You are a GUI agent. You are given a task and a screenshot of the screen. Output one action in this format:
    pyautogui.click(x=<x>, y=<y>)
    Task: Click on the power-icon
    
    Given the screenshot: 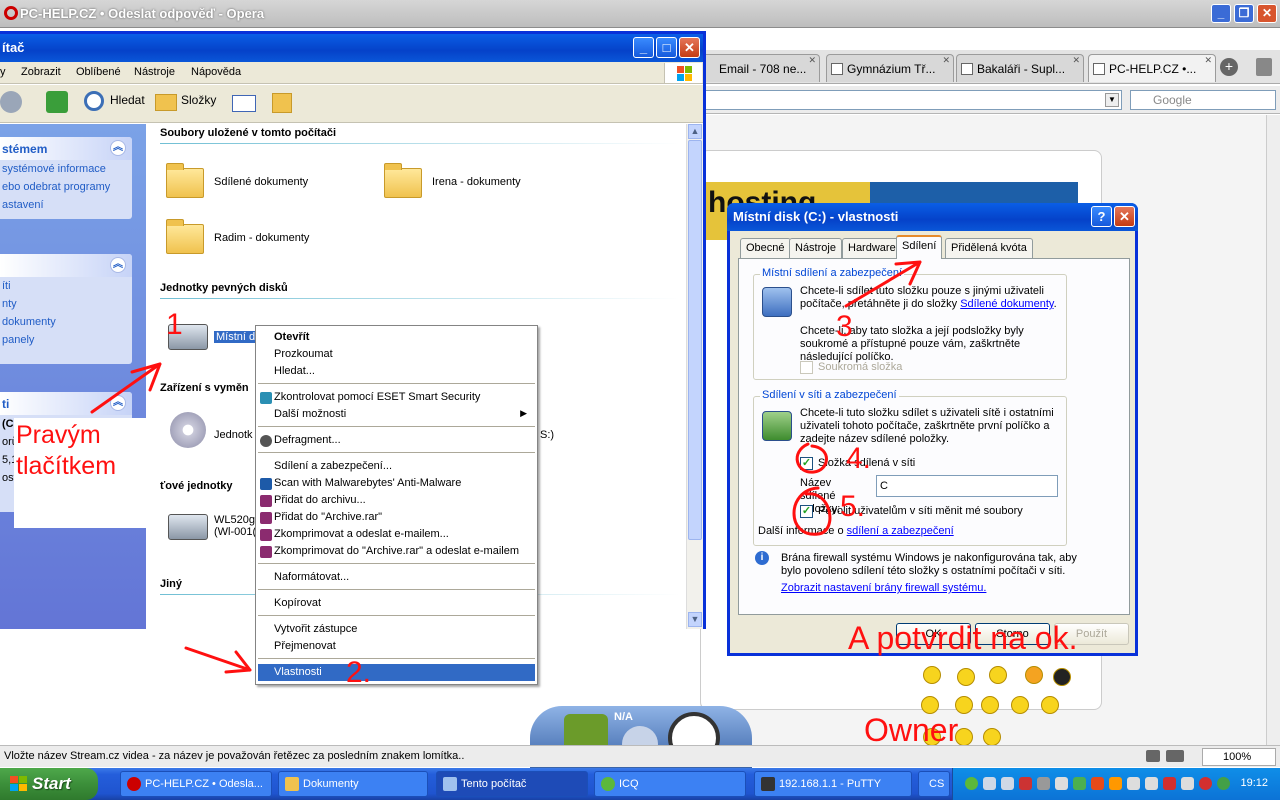 What is the action you would take?
    pyautogui.click(x=1223, y=783)
    